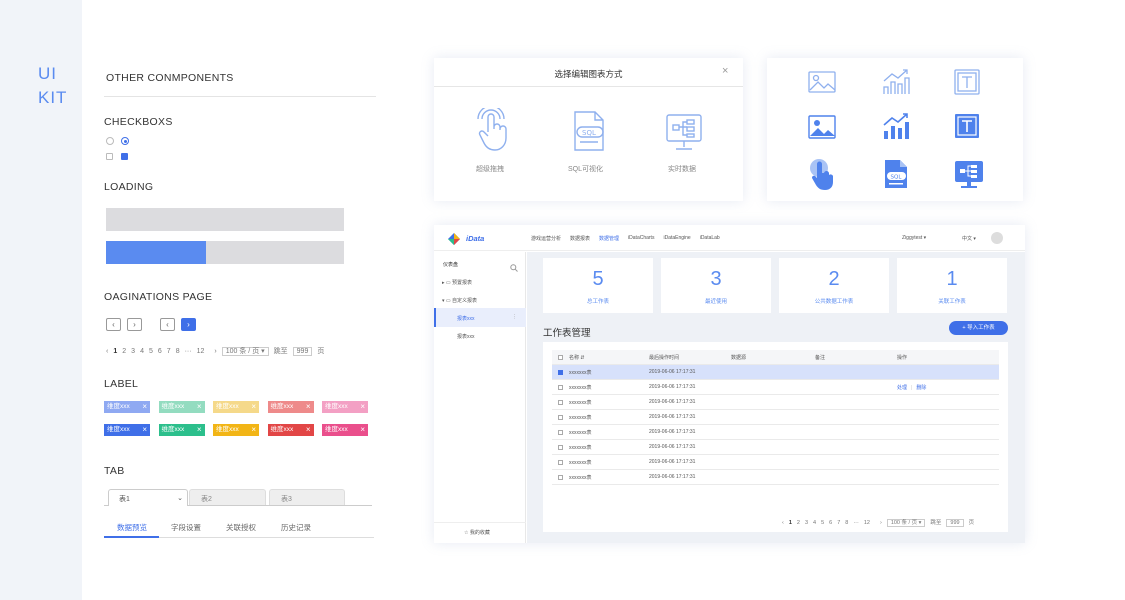 The width and height of the screenshot is (1125, 600). Describe the element at coordinates (589, 131) in the screenshot. I see `sql-file-icon: SQL` at that location.